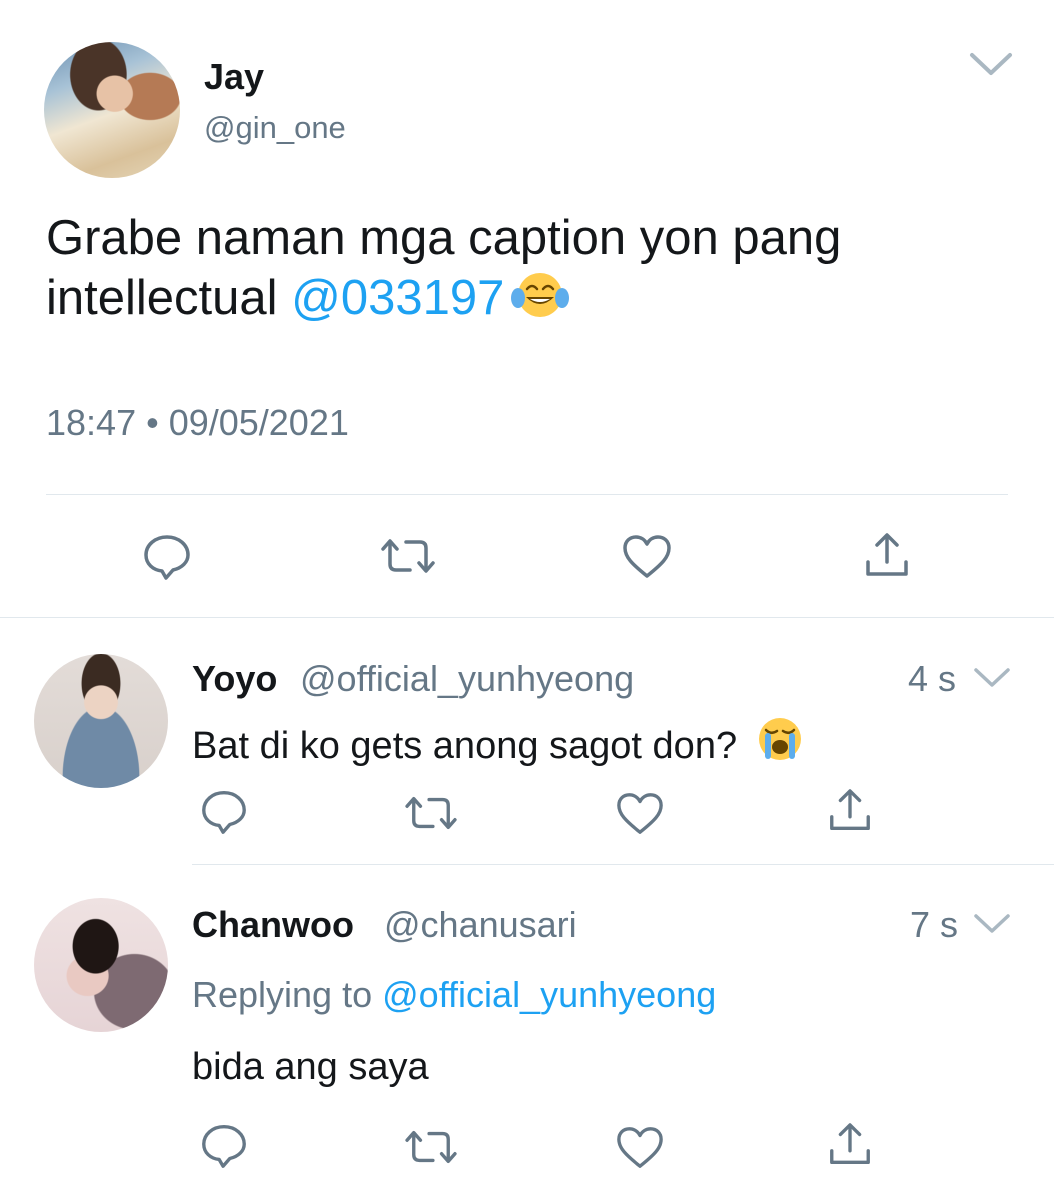  Describe the element at coordinates (932, 679) in the screenshot. I see `reply-time: 4 s` at that location.